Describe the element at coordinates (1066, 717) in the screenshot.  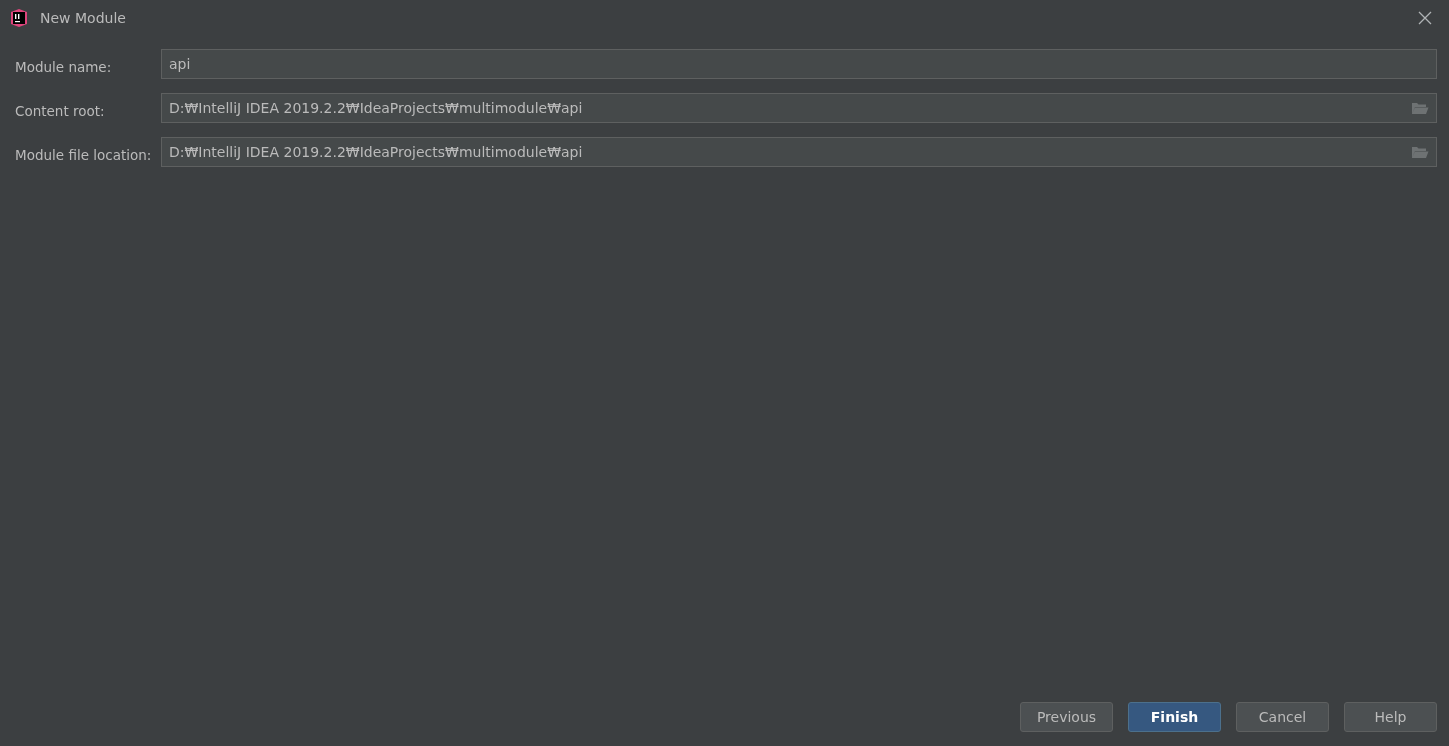
I see `dialog-button: Previous` at that location.